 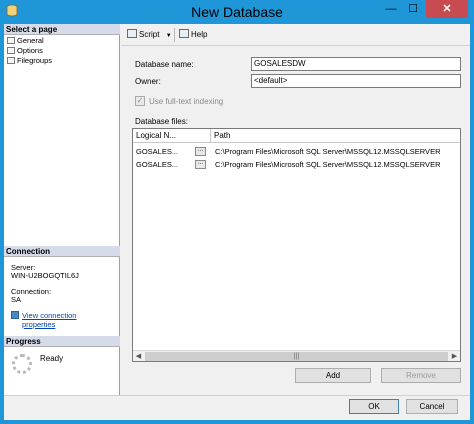 What do you see at coordinates (356, 64) in the screenshot?
I see `database-name-input: GOSALESDW` at bounding box center [356, 64].